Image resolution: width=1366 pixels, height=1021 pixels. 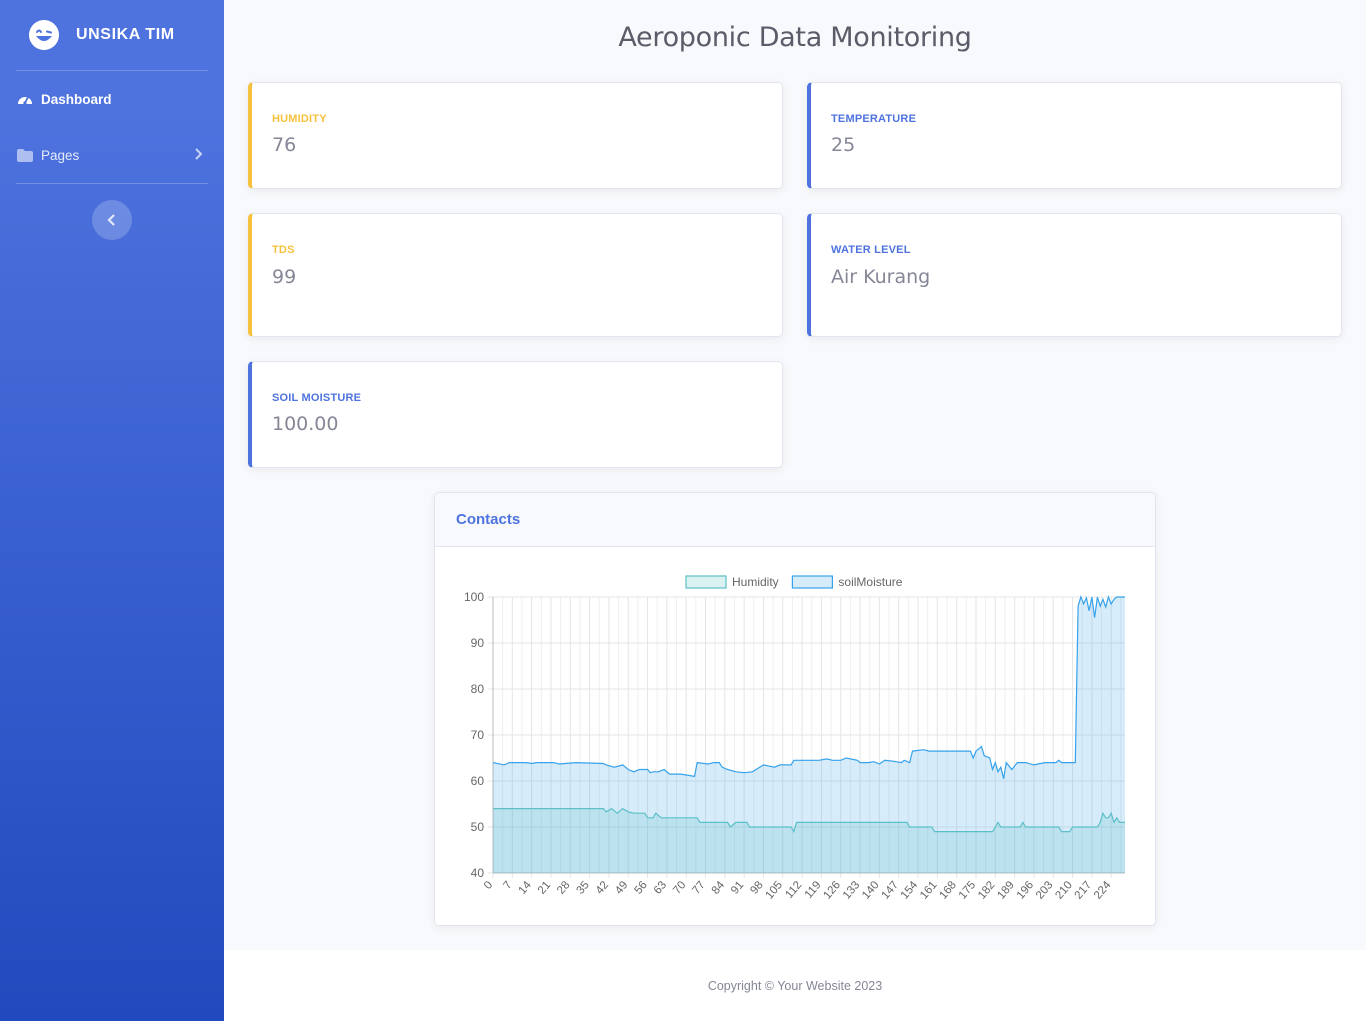 What do you see at coordinates (602, 888) in the screenshot?
I see `x-tick-label: 42` at bounding box center [602, 888].